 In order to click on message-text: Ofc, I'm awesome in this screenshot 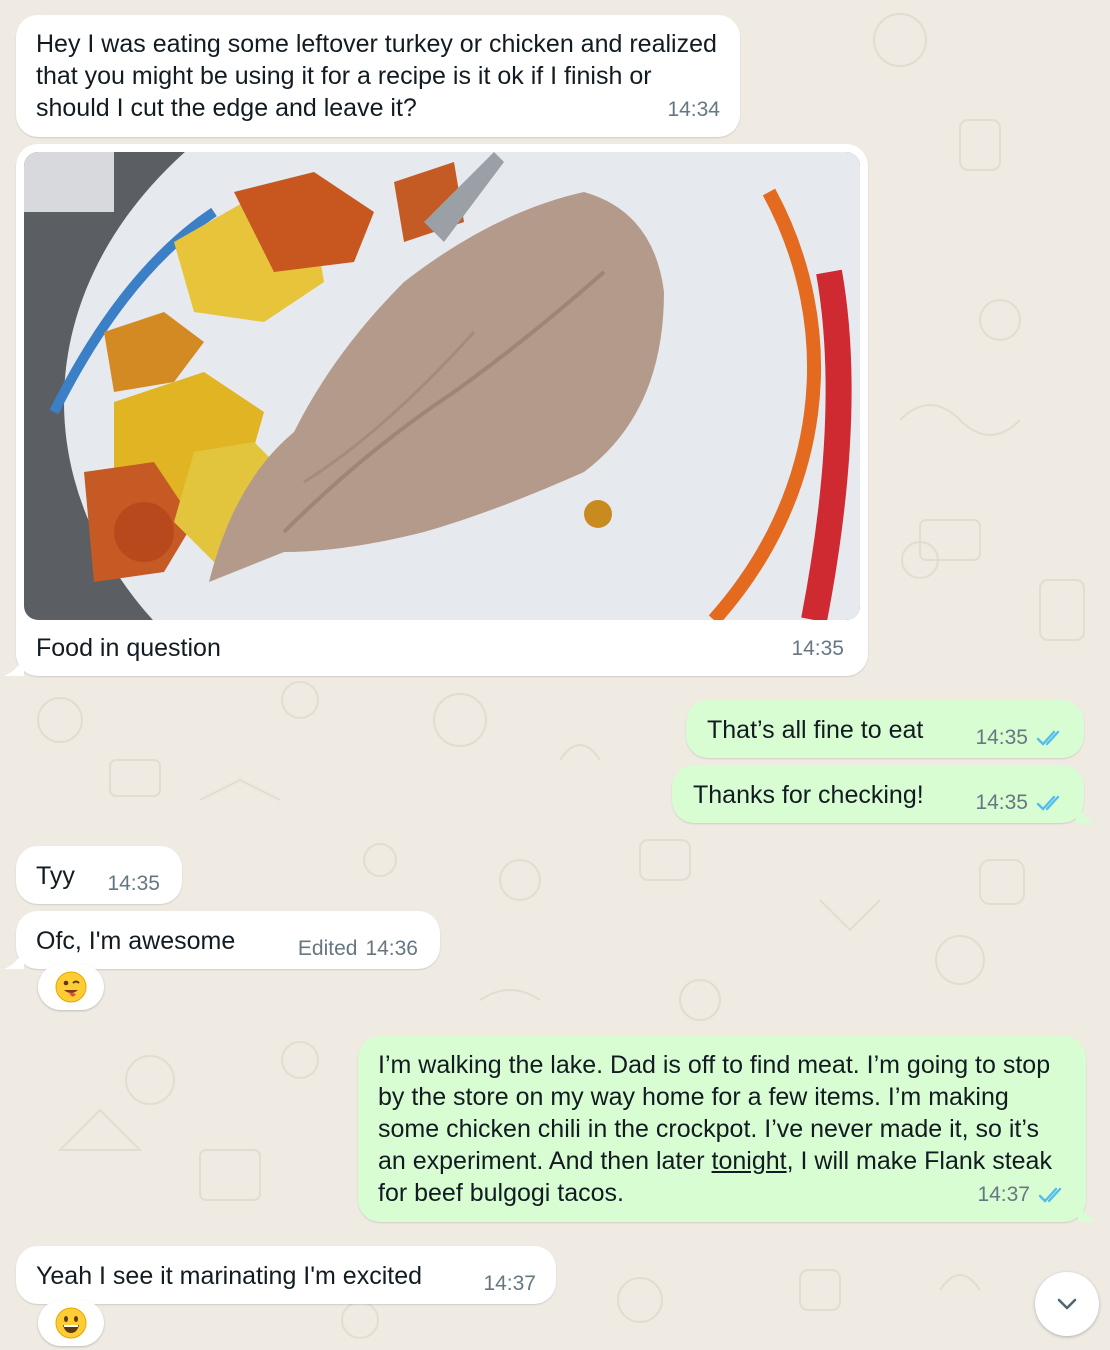, I will do `click(136, 941)`.